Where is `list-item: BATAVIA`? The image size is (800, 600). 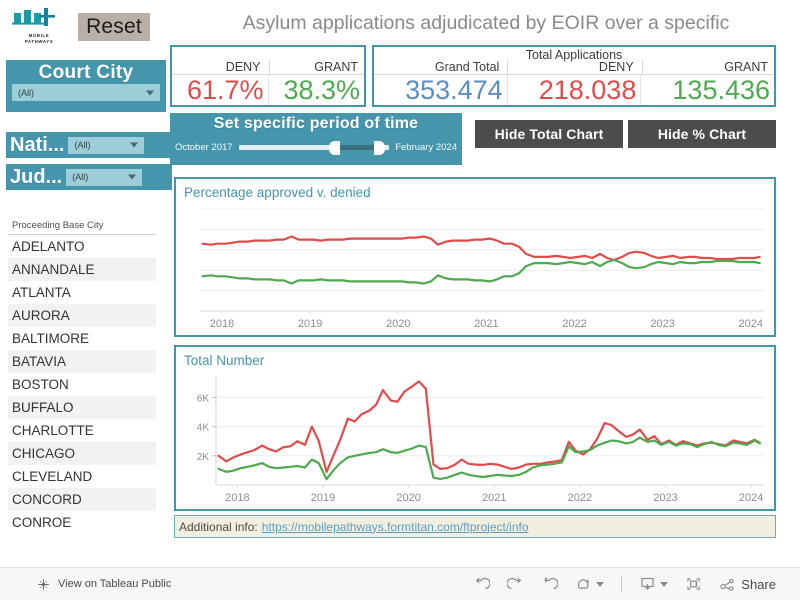 list-item: BATAVIA is located at coordinates (82, 361).